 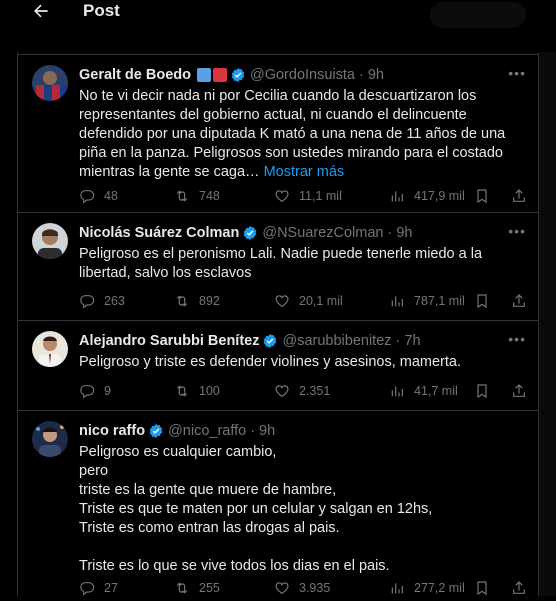 What do you see at coordinates (207, 431) in the screenshot?
I see `author-handle: @nico_raffo` at bounding box center [207, 431].